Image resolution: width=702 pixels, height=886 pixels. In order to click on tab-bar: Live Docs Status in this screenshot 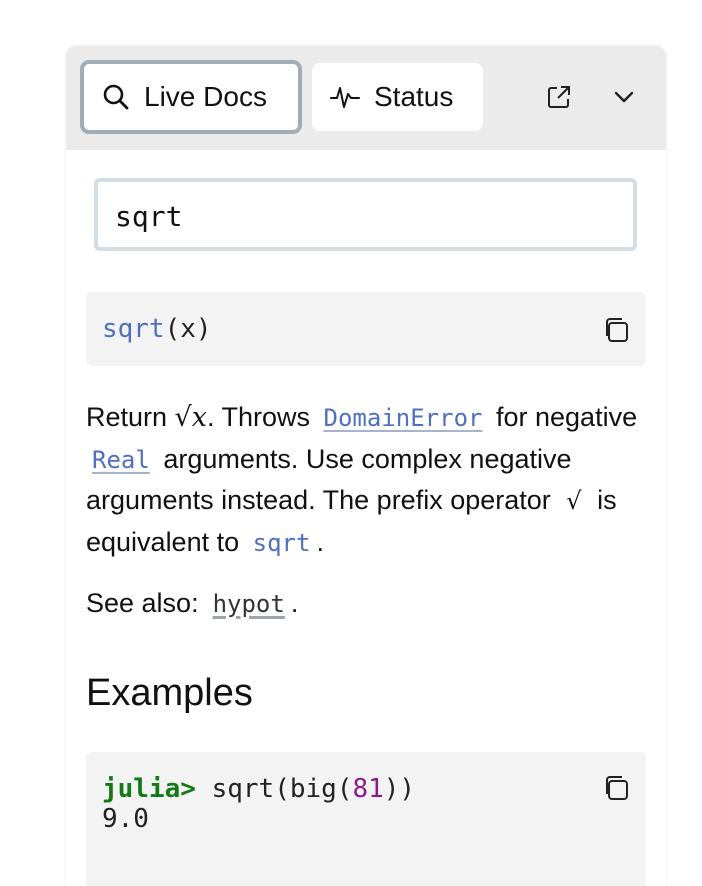, I will do `click(366, 98)`.